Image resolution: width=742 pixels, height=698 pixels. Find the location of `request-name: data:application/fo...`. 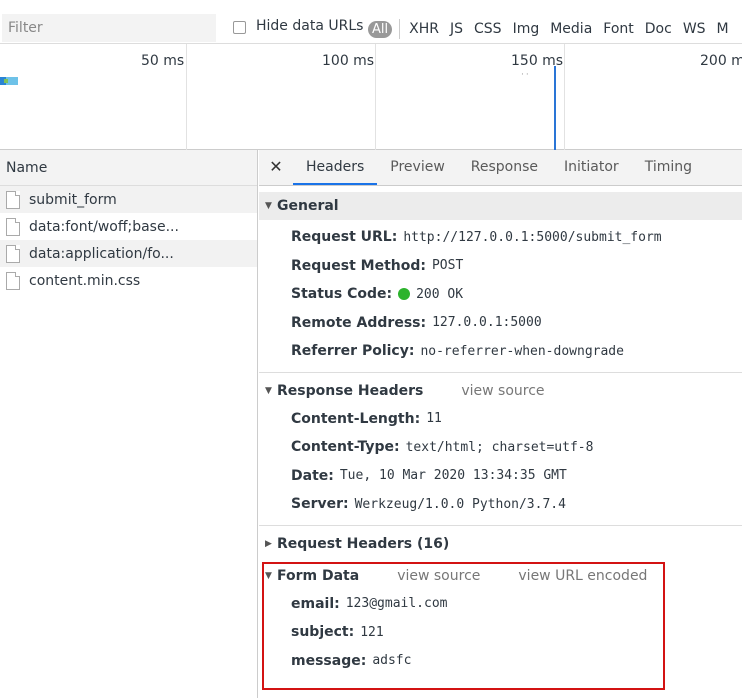

request-name: data:application/fo... is located at coordinates (101, 253).